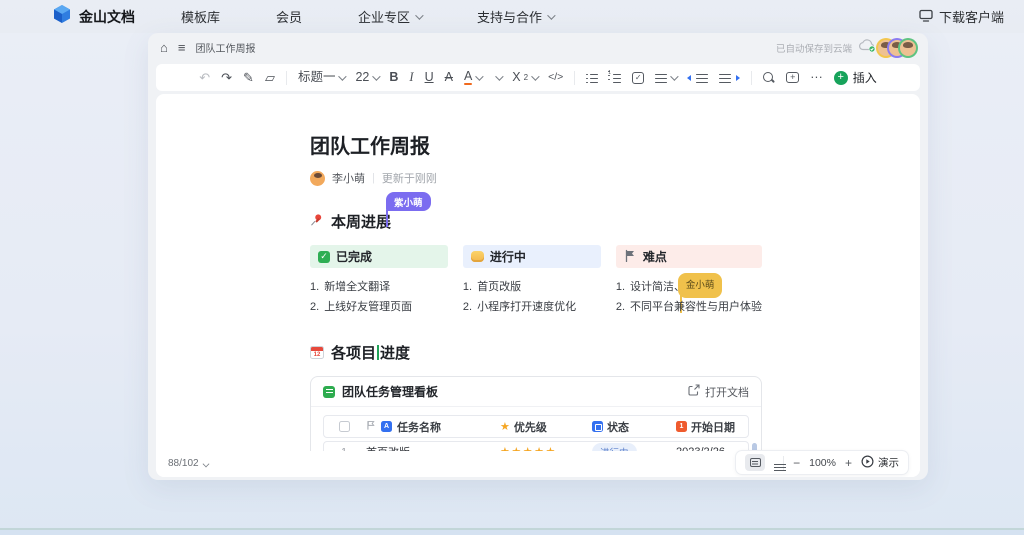 Image resolution: width=1024 pixels, height=535 pixels. Describe the element at coordinates (713, 427) in the screenshot. I see `column-header-date: 开始日期` at that location.